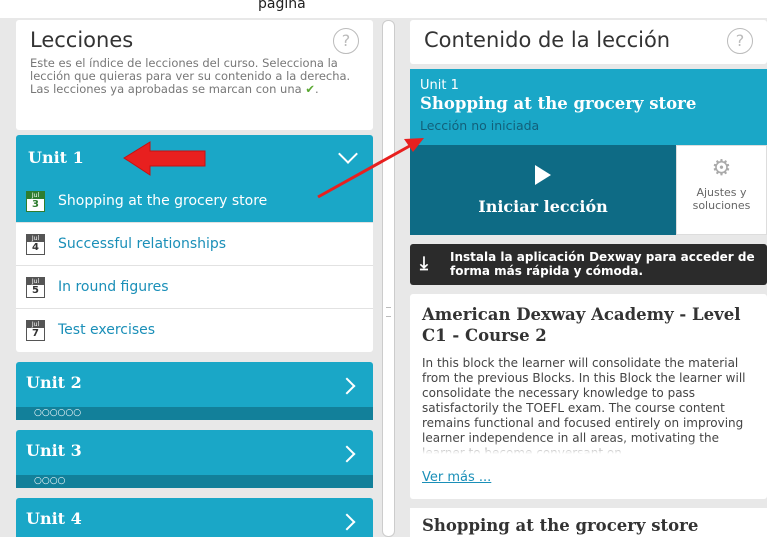  What do you see at coordinates (316, 89) in the screenshot?
I see `intro-end: .` at bounding box center [316, 89].